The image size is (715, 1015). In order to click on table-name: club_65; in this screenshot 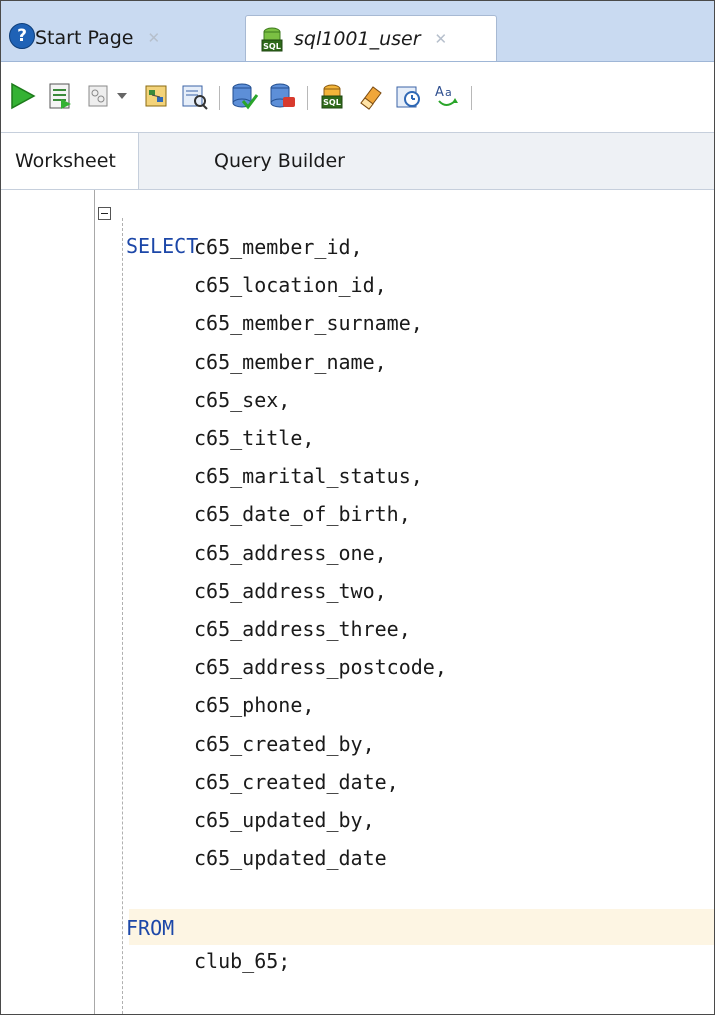, I will do `click(242, 961)`.